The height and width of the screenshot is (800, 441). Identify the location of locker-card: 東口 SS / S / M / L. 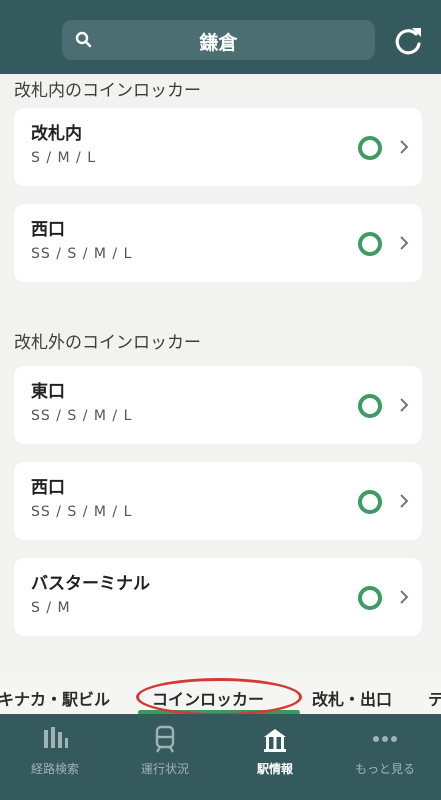
(218, 405).